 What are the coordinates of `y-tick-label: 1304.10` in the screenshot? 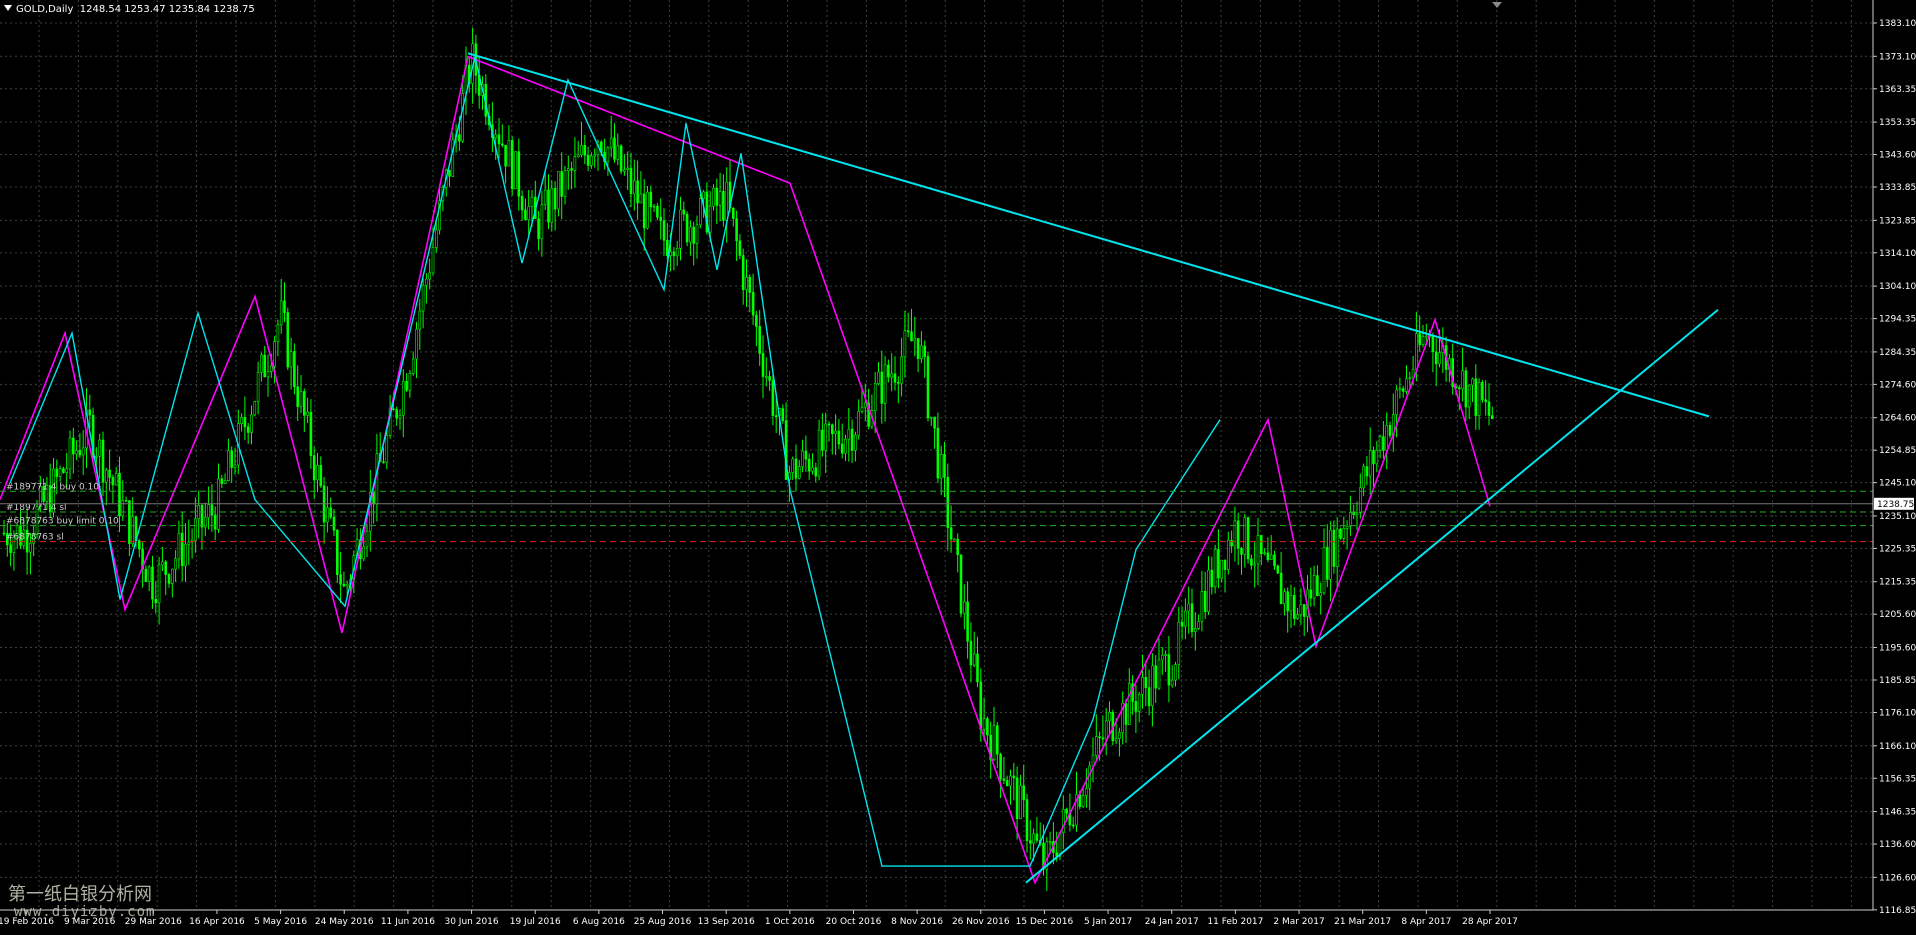 It's located at (1897, 287).